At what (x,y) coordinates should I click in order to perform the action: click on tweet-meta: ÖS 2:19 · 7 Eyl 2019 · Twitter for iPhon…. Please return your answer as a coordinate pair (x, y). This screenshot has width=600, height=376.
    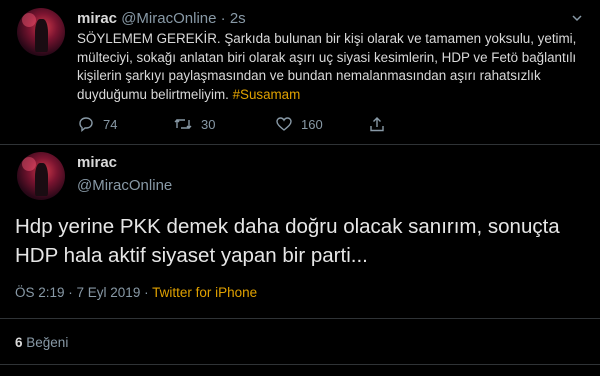
    Looking at the image, I should click on (136, 292).